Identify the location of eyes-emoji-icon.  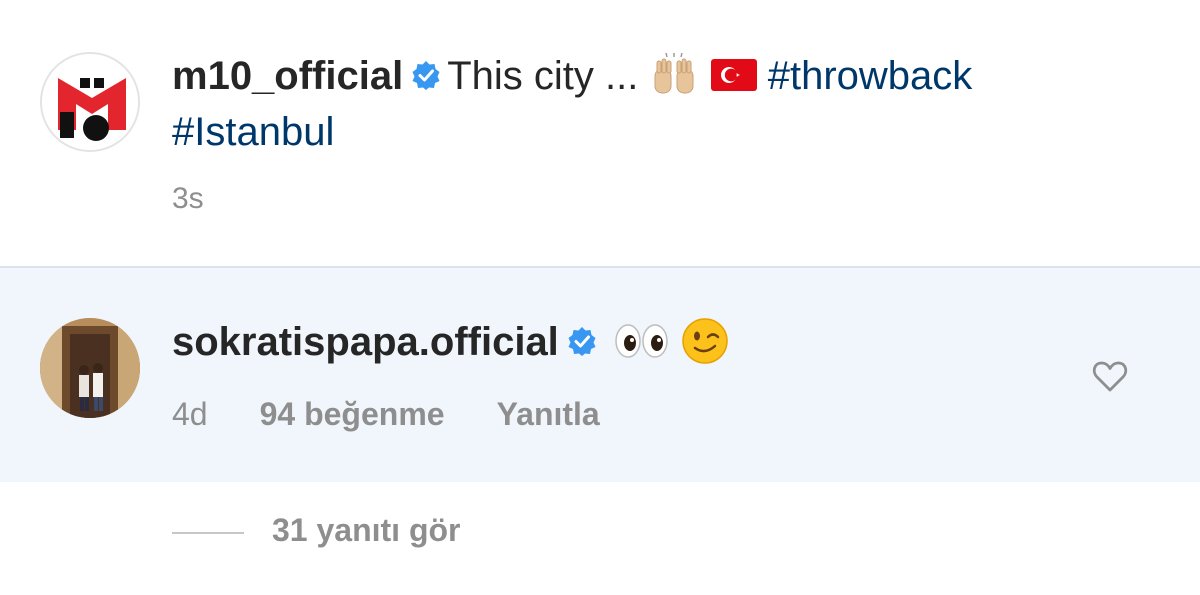
(641, 341).